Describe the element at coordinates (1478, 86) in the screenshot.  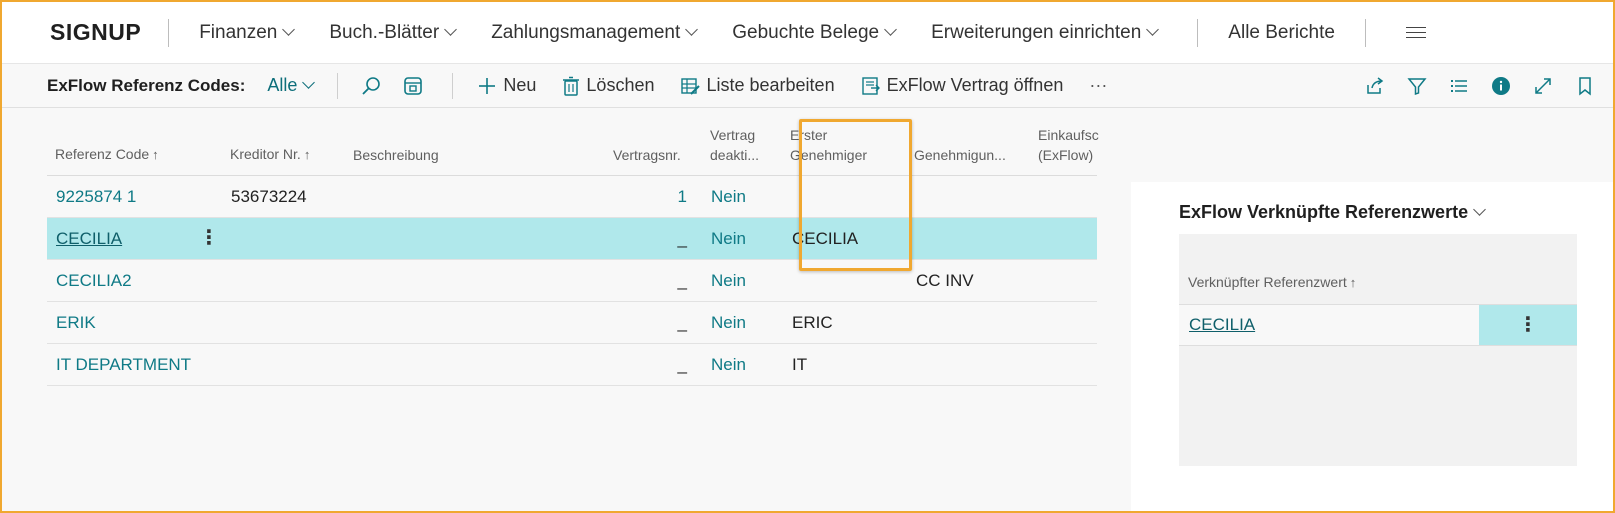
I see `right-toolbar` at that location.